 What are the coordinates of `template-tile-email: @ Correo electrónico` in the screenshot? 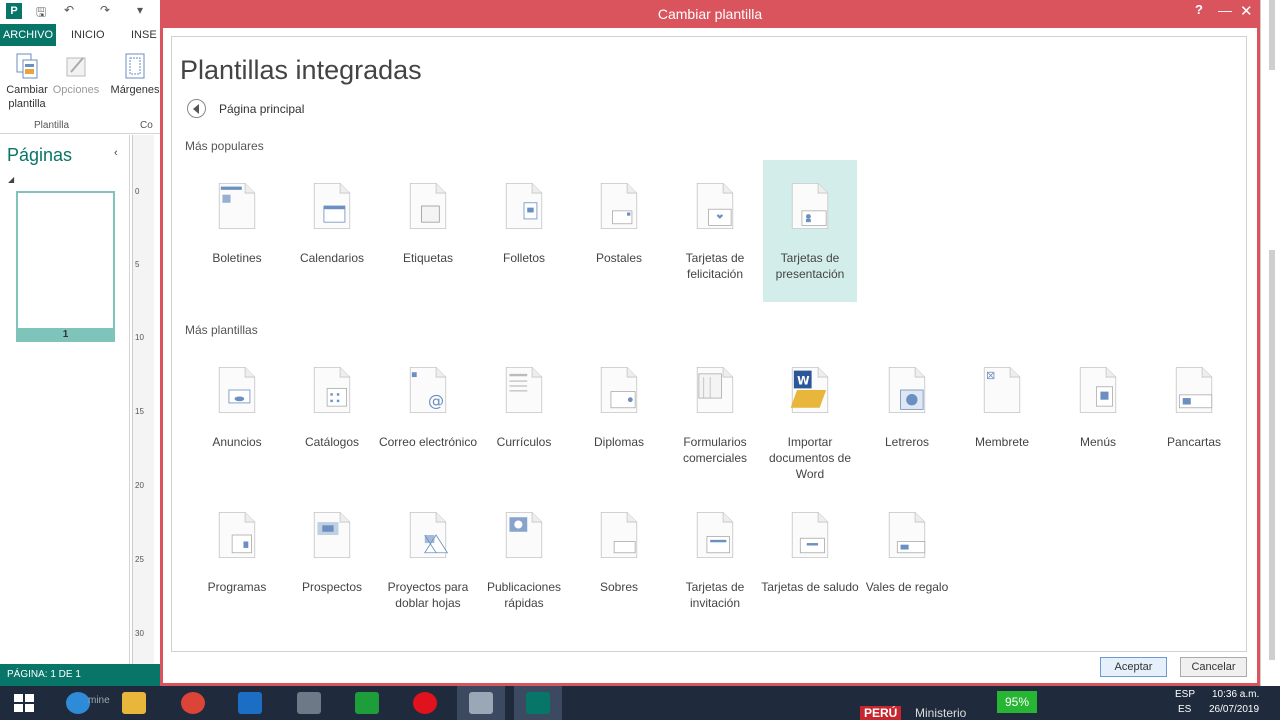 It's located at (428, 415).